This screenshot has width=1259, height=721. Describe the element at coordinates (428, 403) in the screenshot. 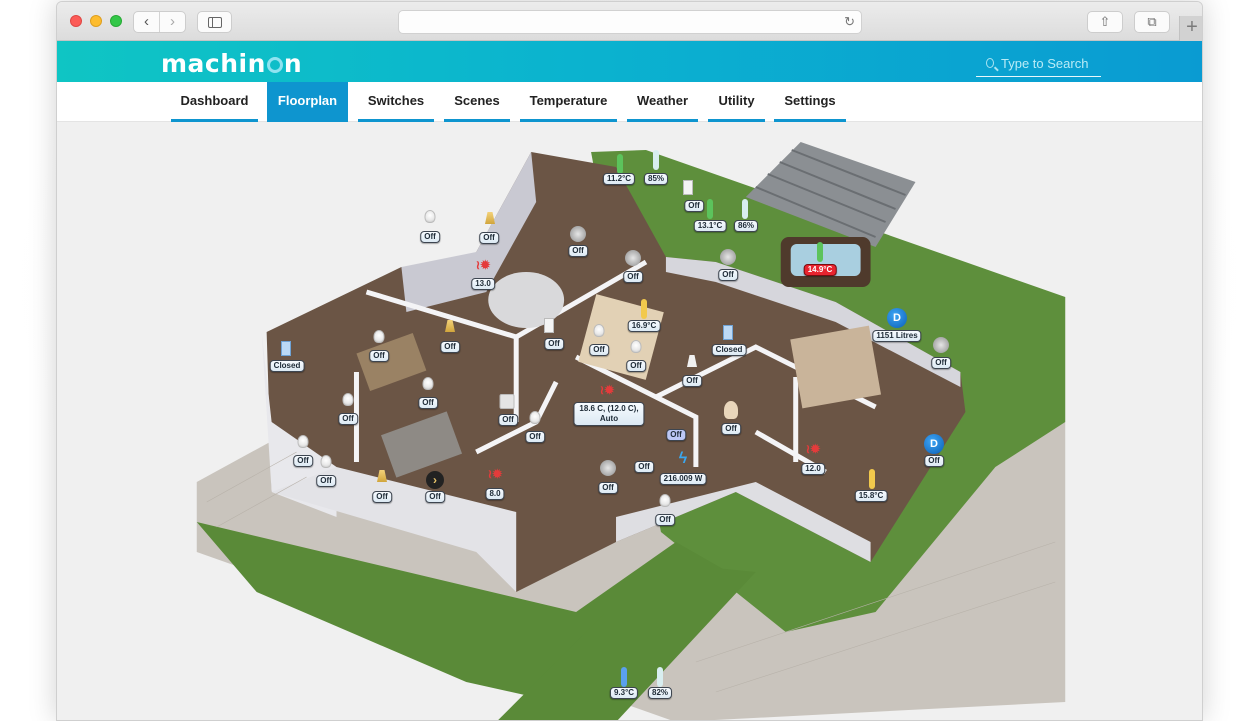

I see `device-badge-dining-bulb-2: Off` at that location.